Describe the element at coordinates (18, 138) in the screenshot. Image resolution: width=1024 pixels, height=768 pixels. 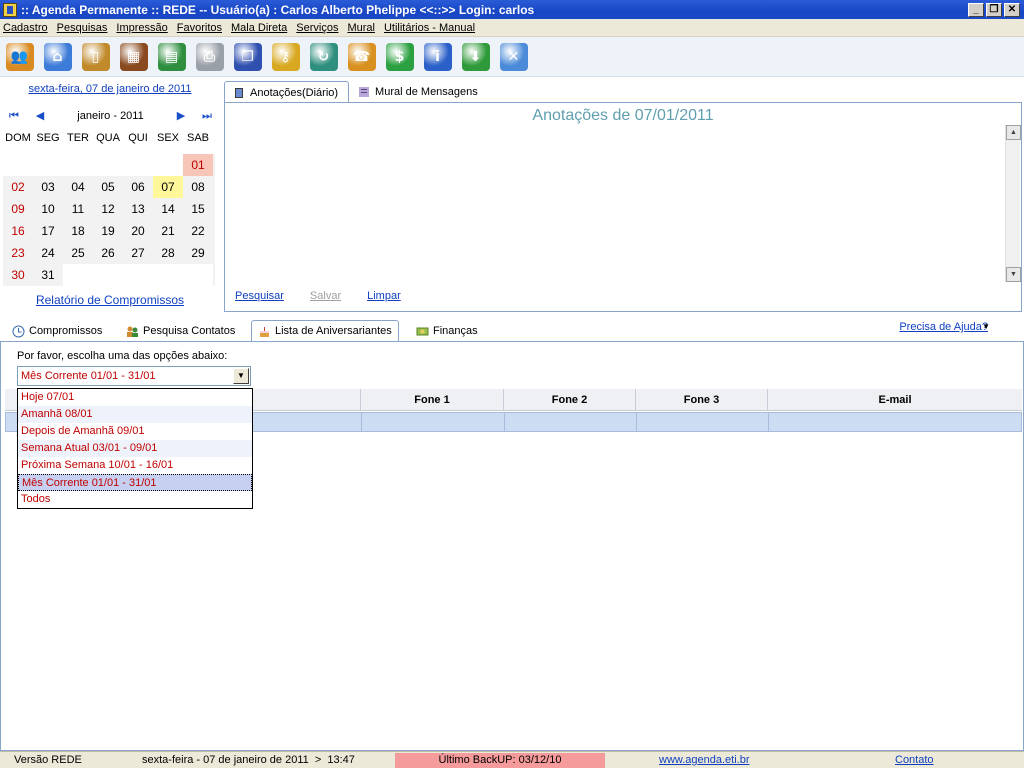
I see `weekday-label: DOM` at that location.